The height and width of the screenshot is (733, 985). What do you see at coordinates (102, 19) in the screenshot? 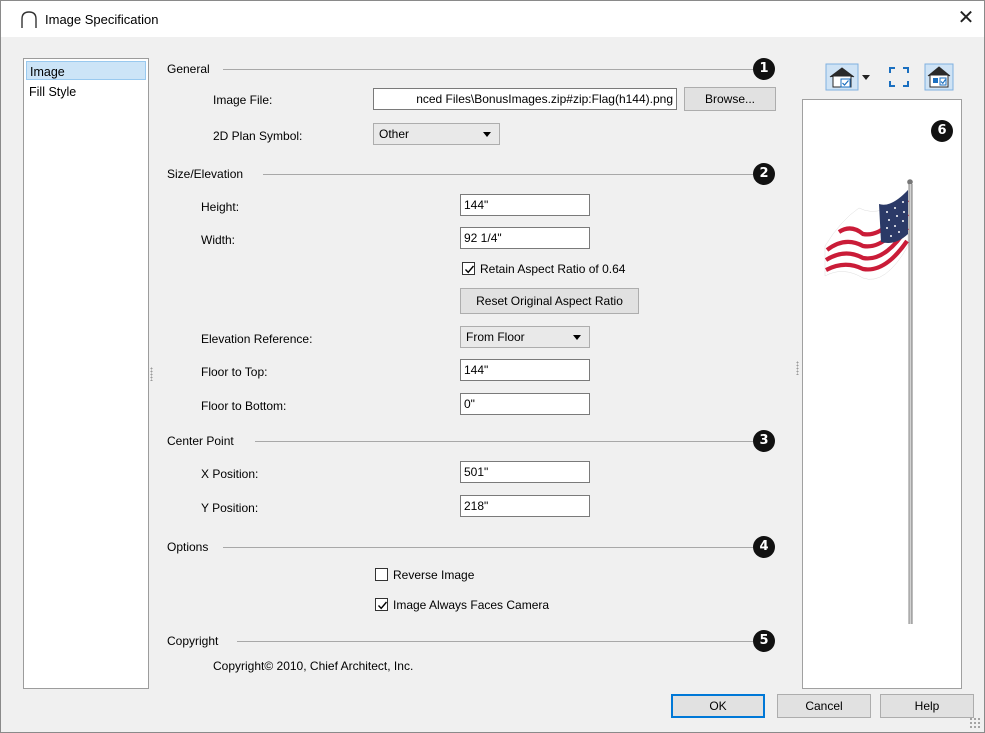
I see `window-title: Image Specification` at bounding box center [102, 19].